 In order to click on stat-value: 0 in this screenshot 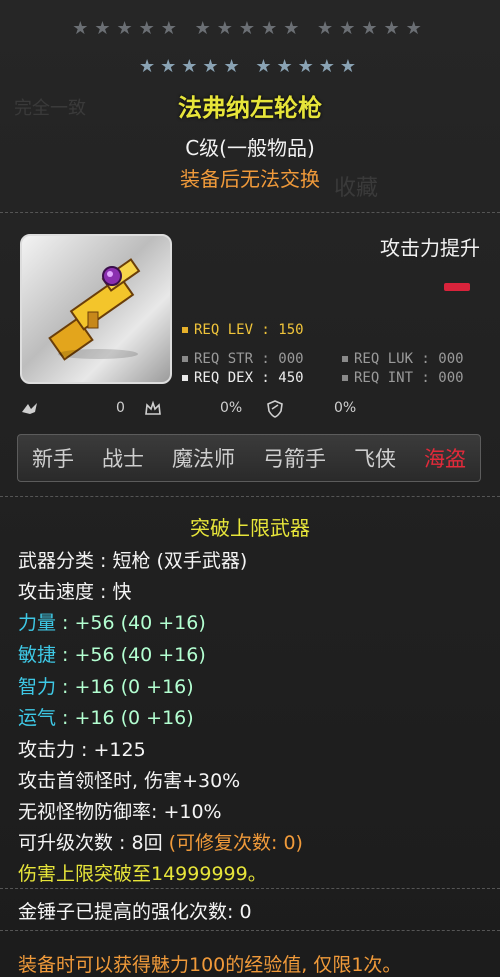, I will do `click(120, 408)`.